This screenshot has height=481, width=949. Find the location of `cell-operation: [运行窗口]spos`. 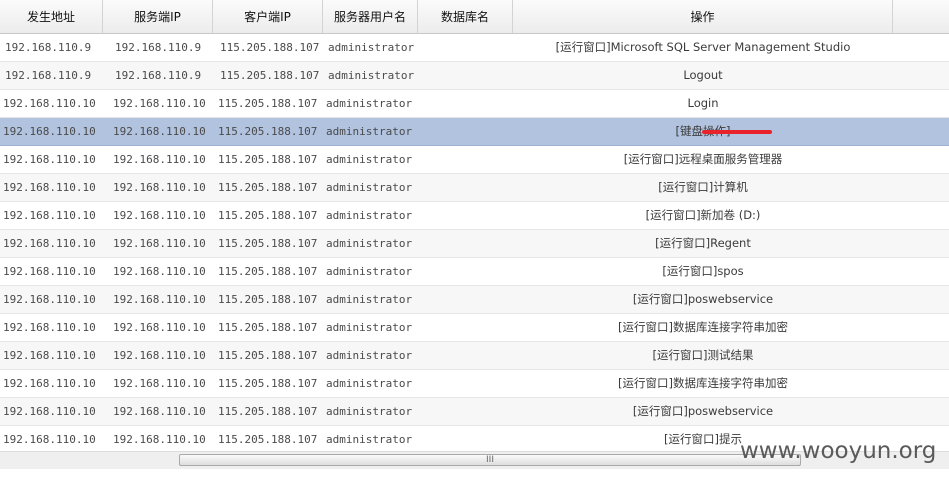

cell-operation: [运行窗口]spos is located at coordinates (703, 271).